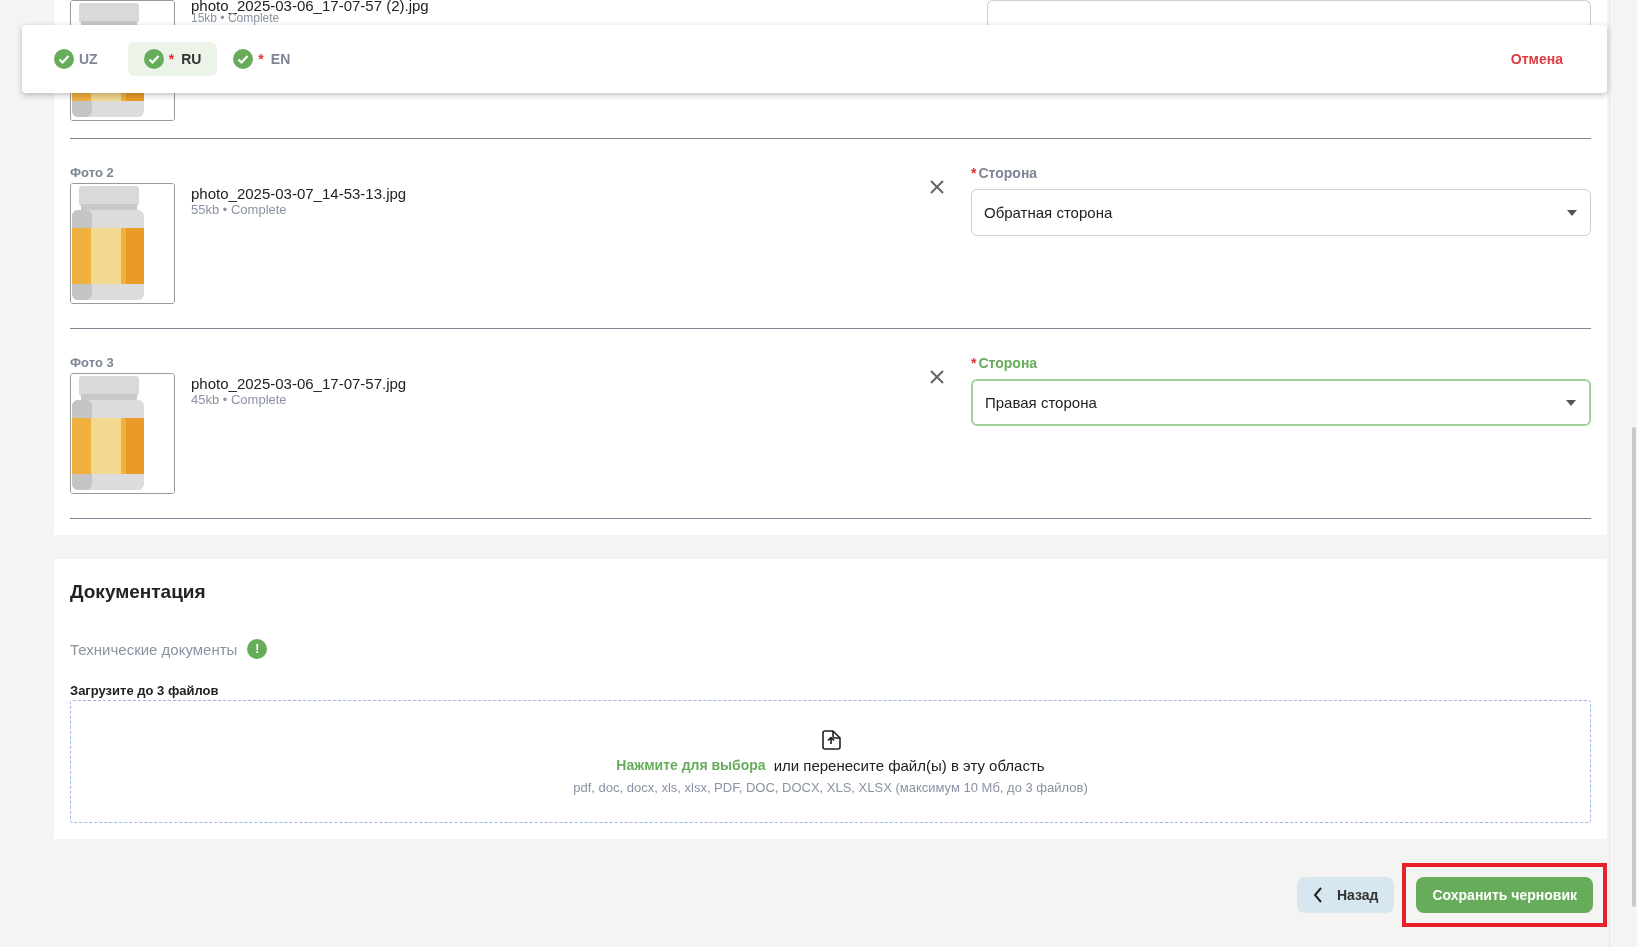  I want to click on upload-hint: pdf, doc, docx, xls, xlsx, PDF, DOC, DOCX, XLS, XLSX (максимум 10 Мб, до 3 файлов), so click(830, 787).